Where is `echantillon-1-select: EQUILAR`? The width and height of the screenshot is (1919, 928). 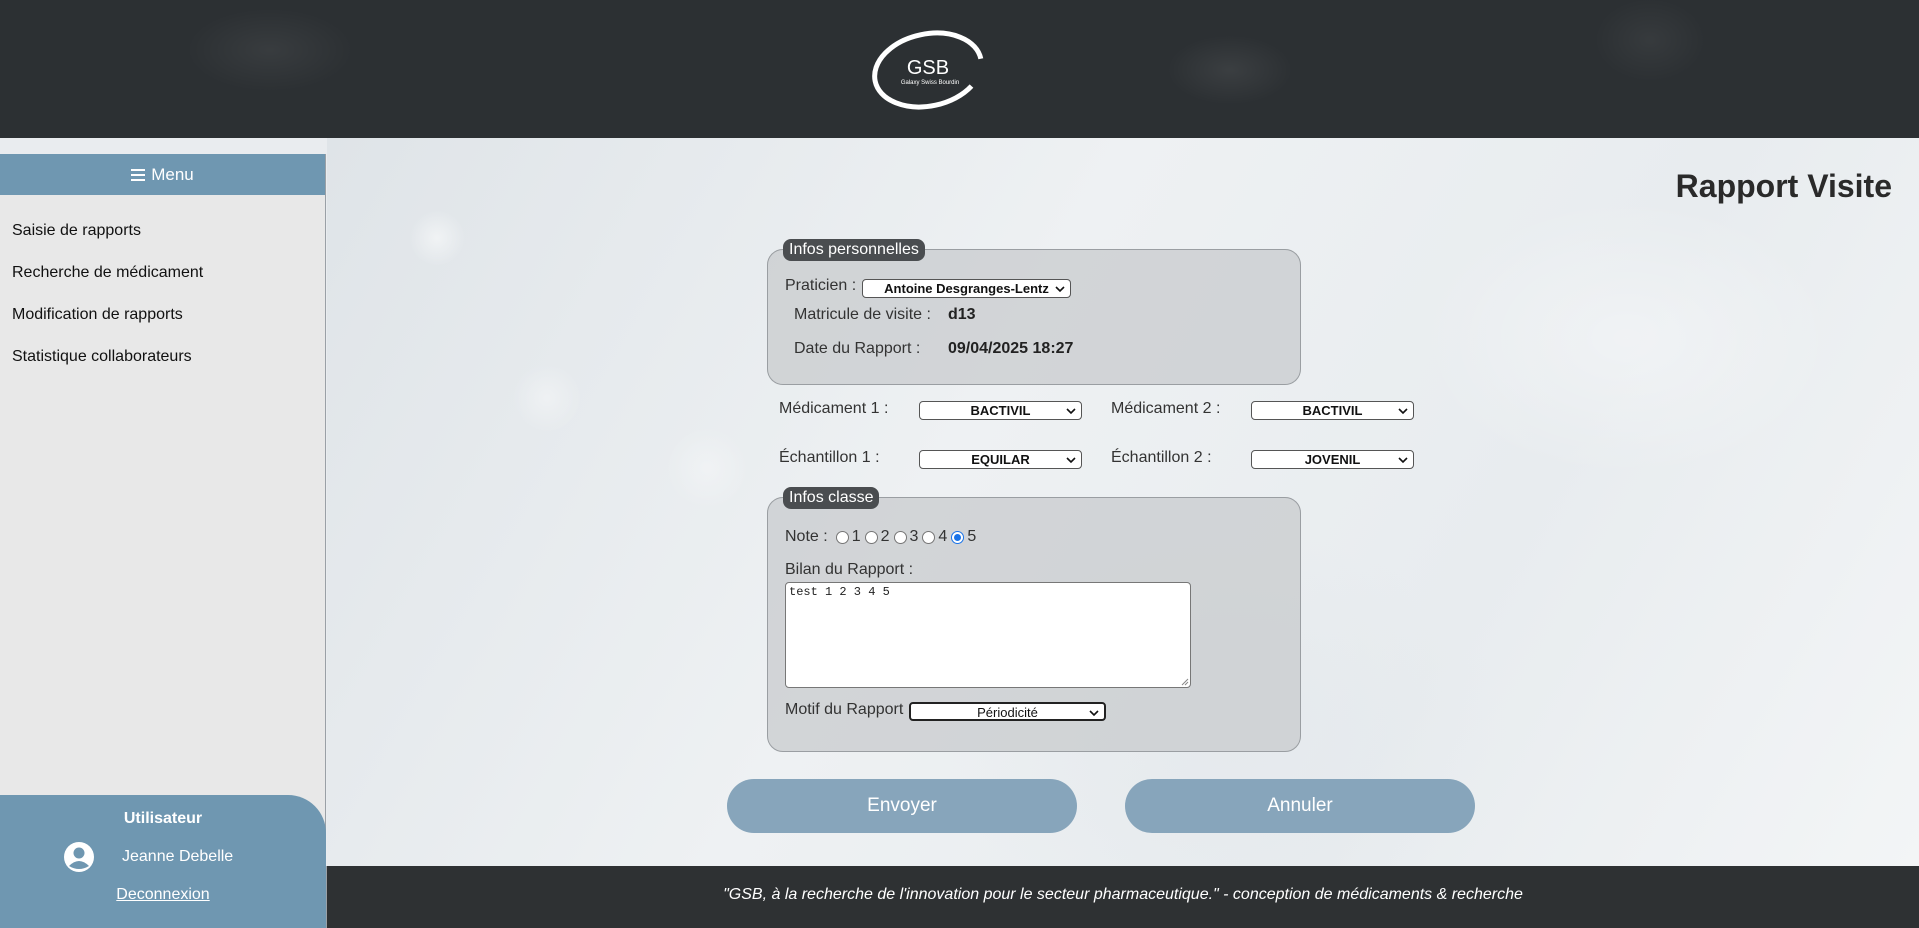
echantillon-1-select: EQUILAR is located at coordinates (1000, 459).